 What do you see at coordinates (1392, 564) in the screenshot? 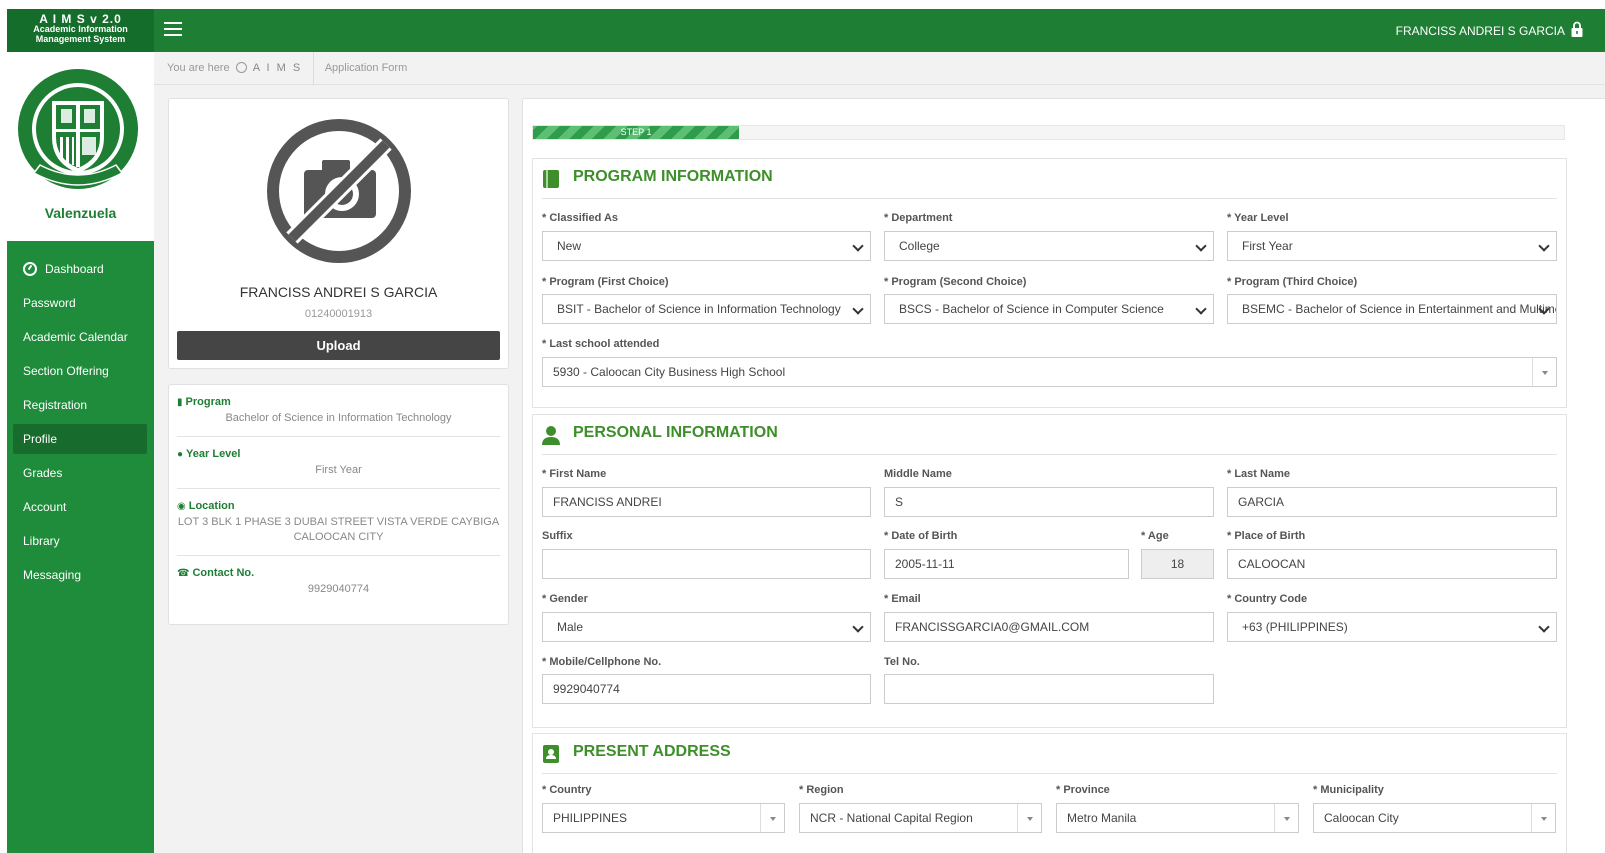
I see `place-of-birth-field: CALOOCAN` at bounding box center [1392, 564].